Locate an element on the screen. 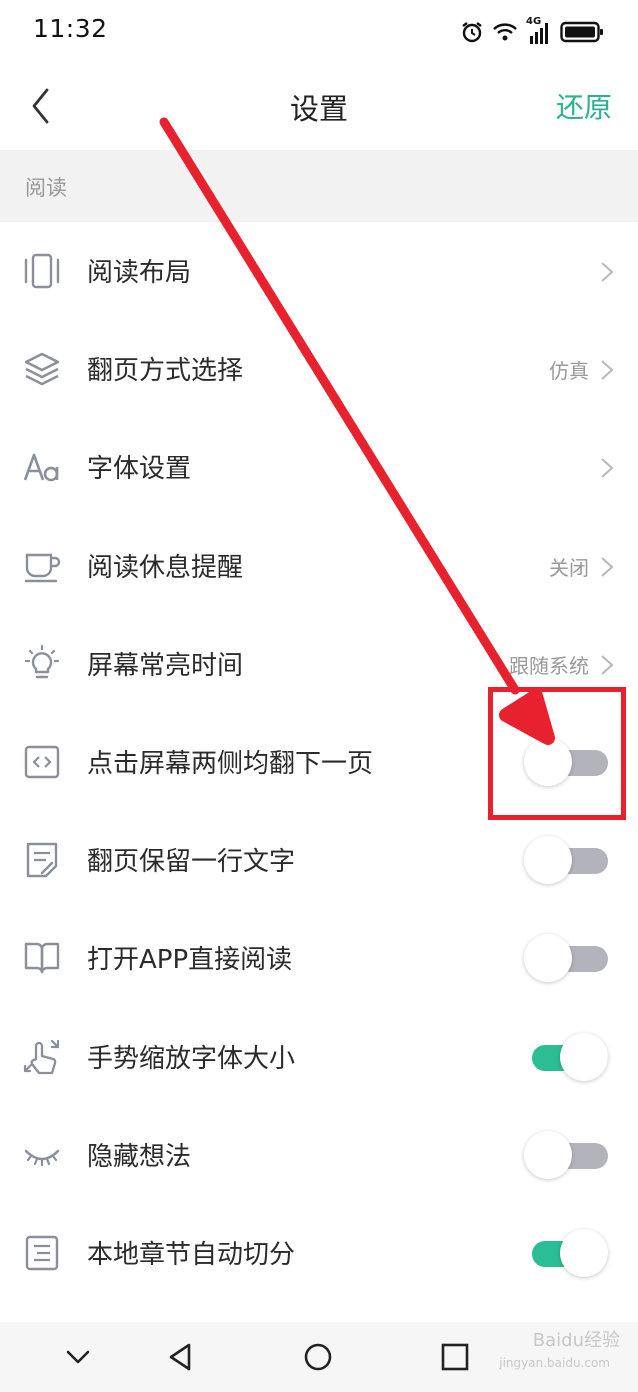  setting-label: 翻页方式选择 is located at coordinates (165, 371).